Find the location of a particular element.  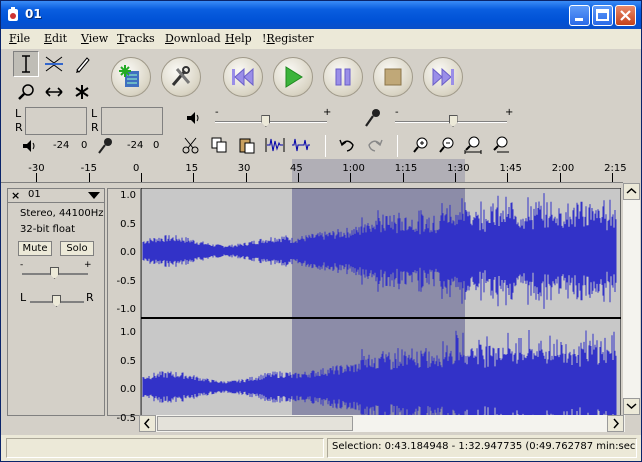

scale-label: 0.5 is located at coordinates (128, 224).